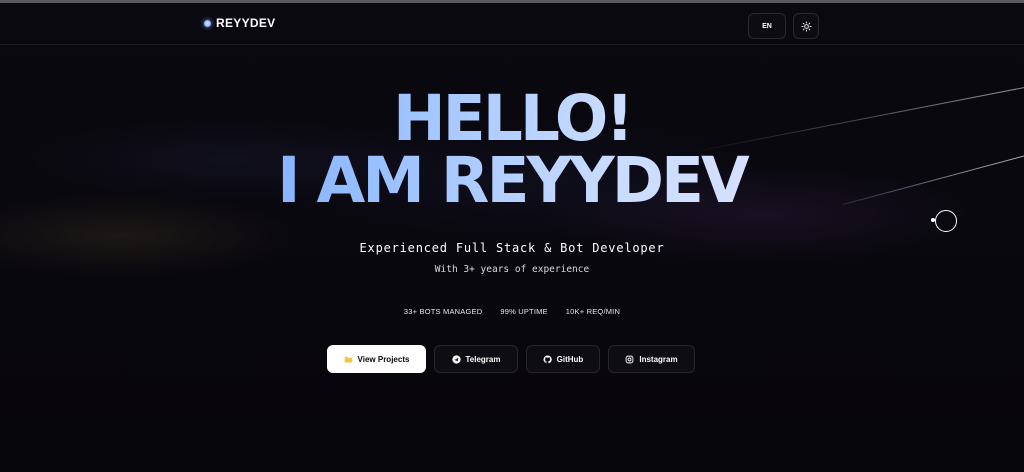 The height and width of the screenshot is (472, 1024). Describe the element at coordinates (348, 359) in the screenshot. I see `folder-icon` at that location.